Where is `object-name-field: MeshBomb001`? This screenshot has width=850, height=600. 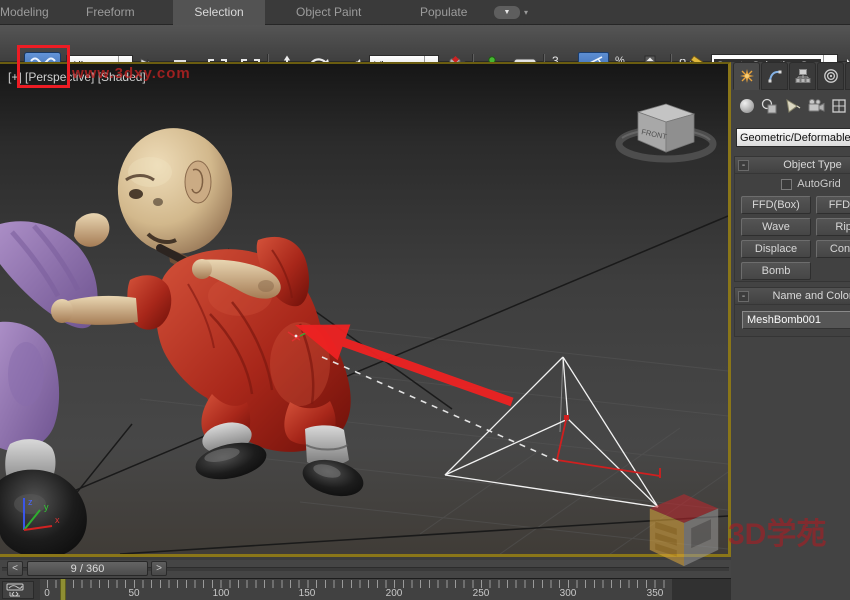 object-name-field: MeshBomb001 is located at coordinates (796, 320).